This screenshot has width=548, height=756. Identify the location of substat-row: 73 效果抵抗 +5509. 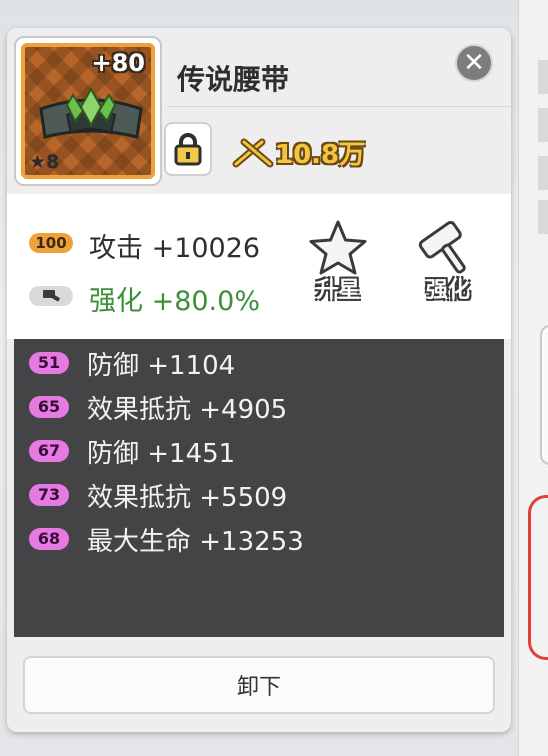
(158, 495).